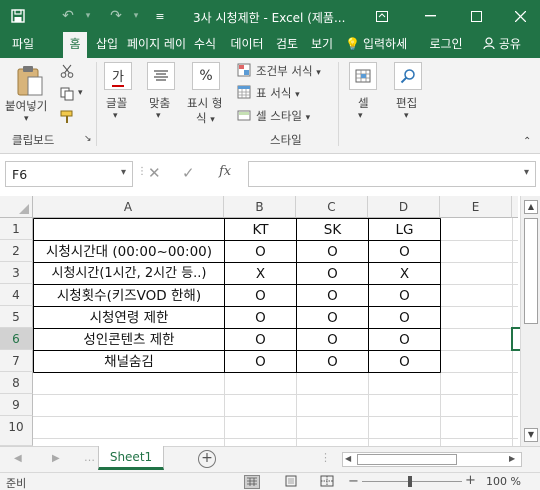 The image size is (540, 490). What do you see at coordinates (287, 45) in the screenshot?
I see `tab-review: 검토` at bounding box center [287, 45].